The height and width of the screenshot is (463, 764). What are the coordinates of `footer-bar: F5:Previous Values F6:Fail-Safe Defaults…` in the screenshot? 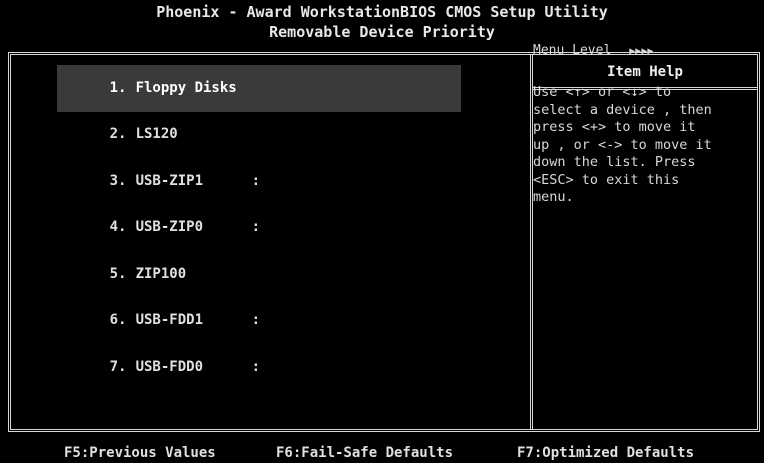 It's located at (382, 453).